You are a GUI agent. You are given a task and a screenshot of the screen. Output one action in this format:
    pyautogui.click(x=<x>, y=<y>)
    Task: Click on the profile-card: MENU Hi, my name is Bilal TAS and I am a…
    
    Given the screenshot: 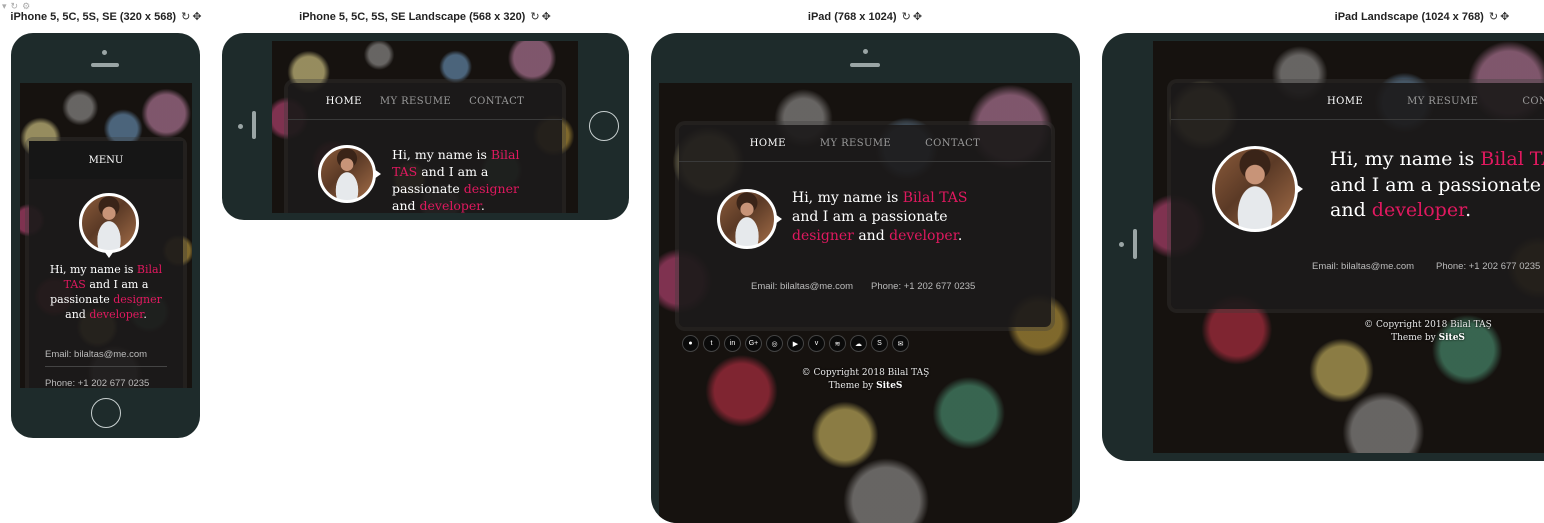 What is the action you would take?
    pyautogui.click(x=106, y=264)
    